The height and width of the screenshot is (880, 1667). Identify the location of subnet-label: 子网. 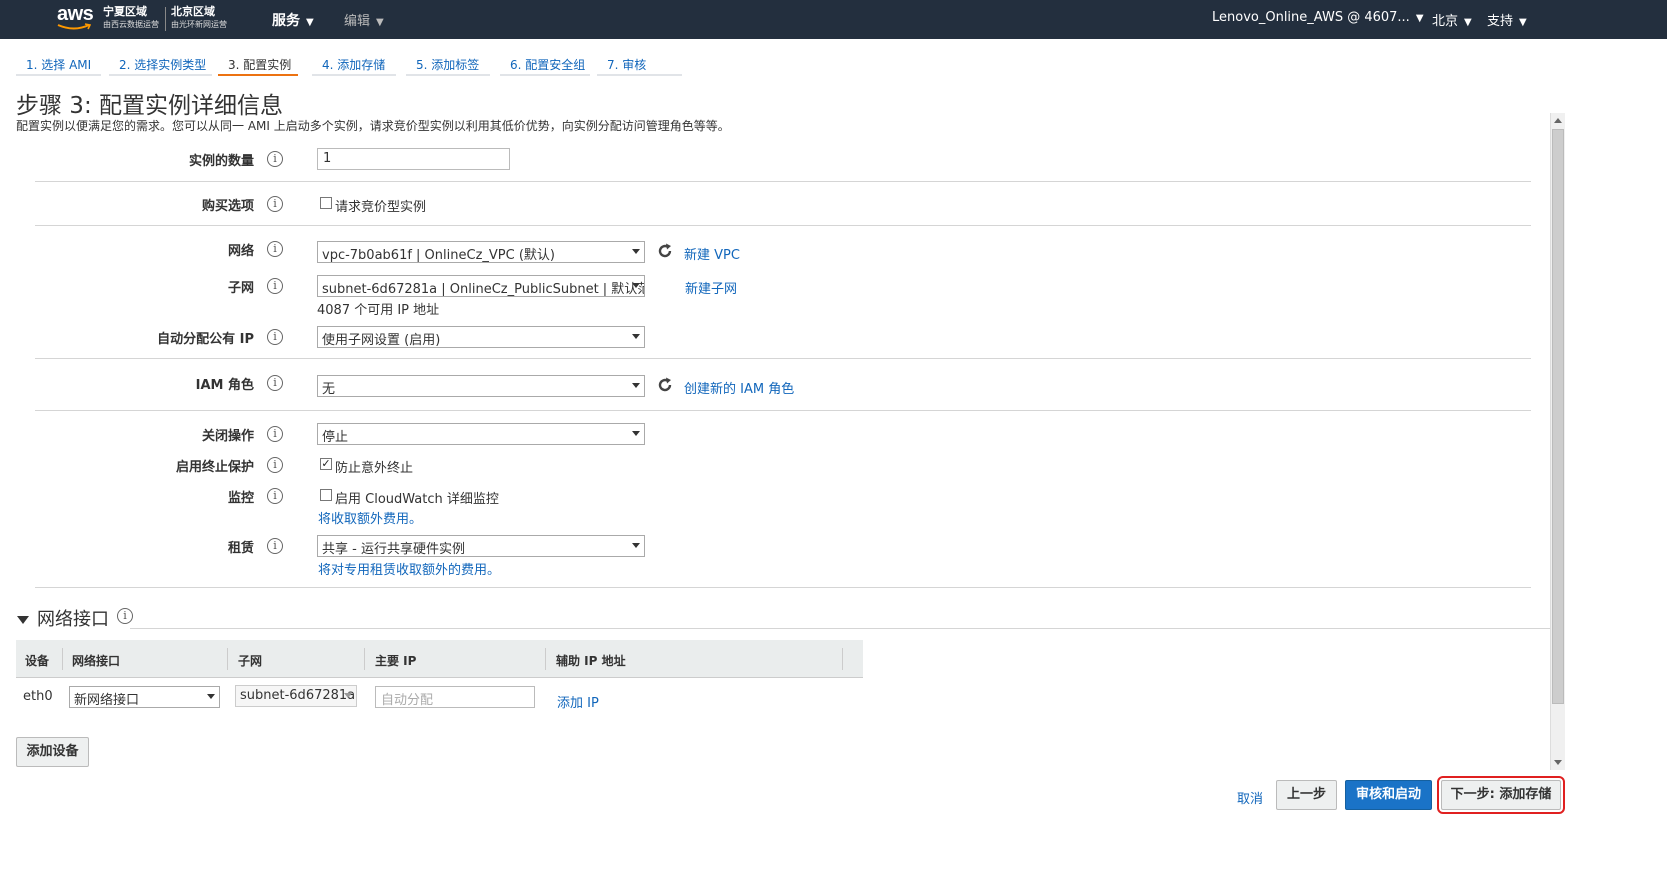
(240, 288).